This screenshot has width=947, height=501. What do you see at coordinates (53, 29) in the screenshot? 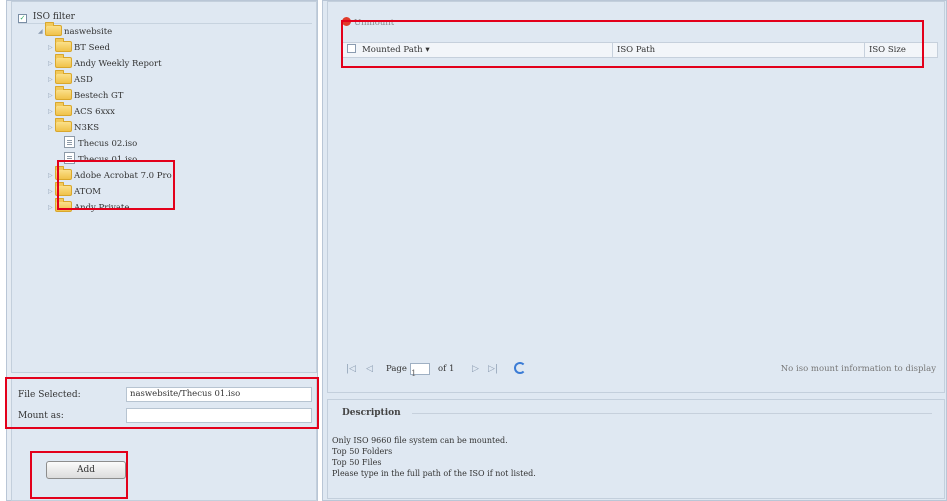
I see `folder-open-icon` at bounding box center [53, 29].